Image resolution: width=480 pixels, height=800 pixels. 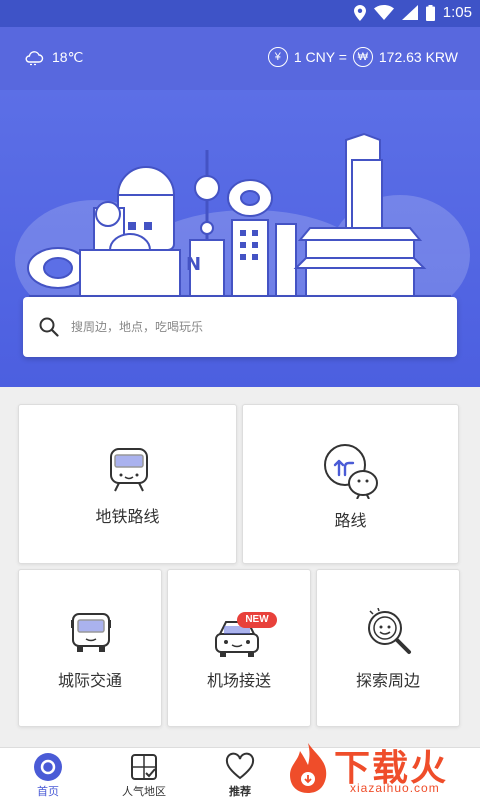 What do you see at coordinates (430, 12) in the screenshot?
I see `battery-icon` at bounding box center [430, 12].